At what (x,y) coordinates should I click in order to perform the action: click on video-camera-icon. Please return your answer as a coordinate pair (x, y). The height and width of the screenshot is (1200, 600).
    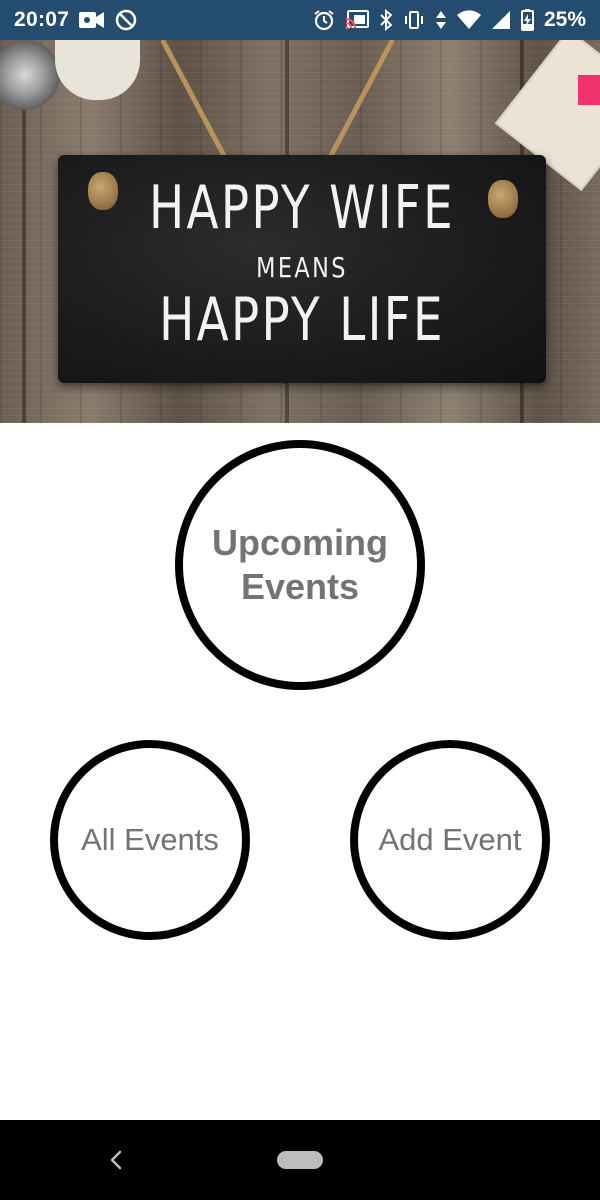
    Looking at the image, I should click on (92, 20).